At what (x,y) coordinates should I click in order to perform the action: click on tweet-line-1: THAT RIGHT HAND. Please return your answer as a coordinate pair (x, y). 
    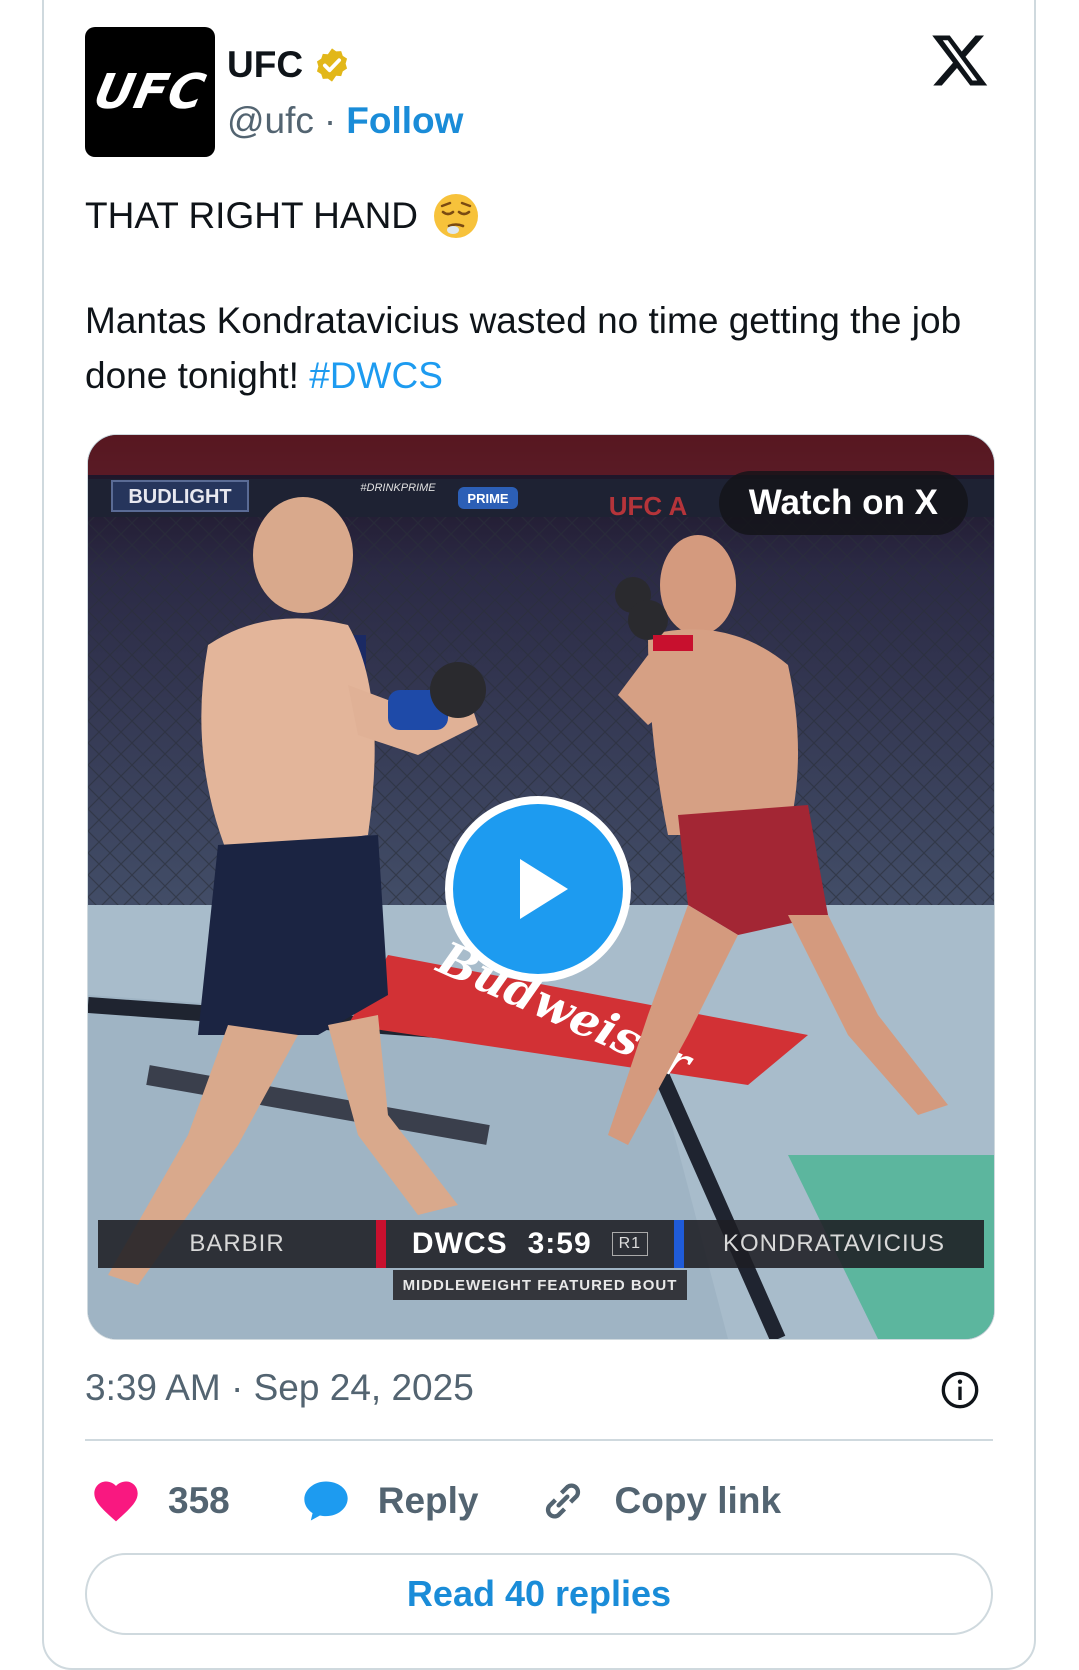
    Looking at the image, I should click on (282, 216).